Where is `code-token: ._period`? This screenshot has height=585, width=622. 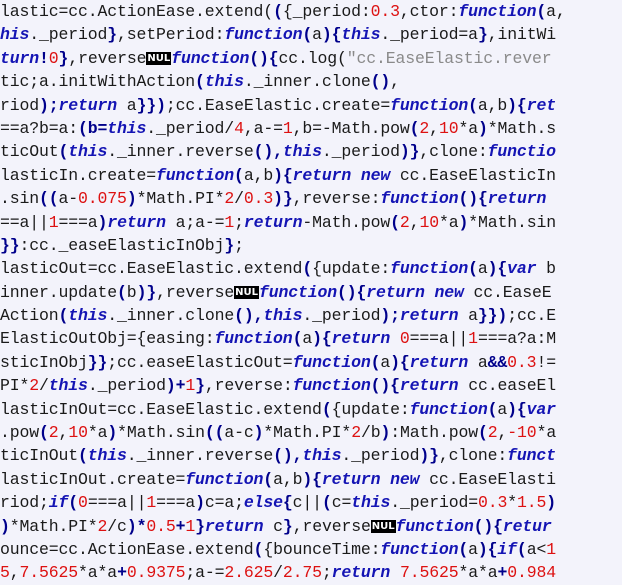 code-token: ._period is located at coordinates (68, 35).